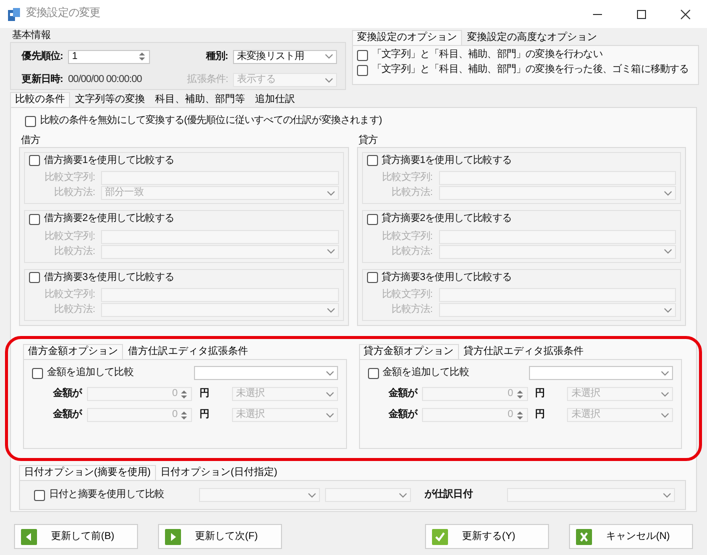  Describe the element at coordinates (219, 472) in the screenshot. I see `tab: 日付オプション(日付指定)` at that location.